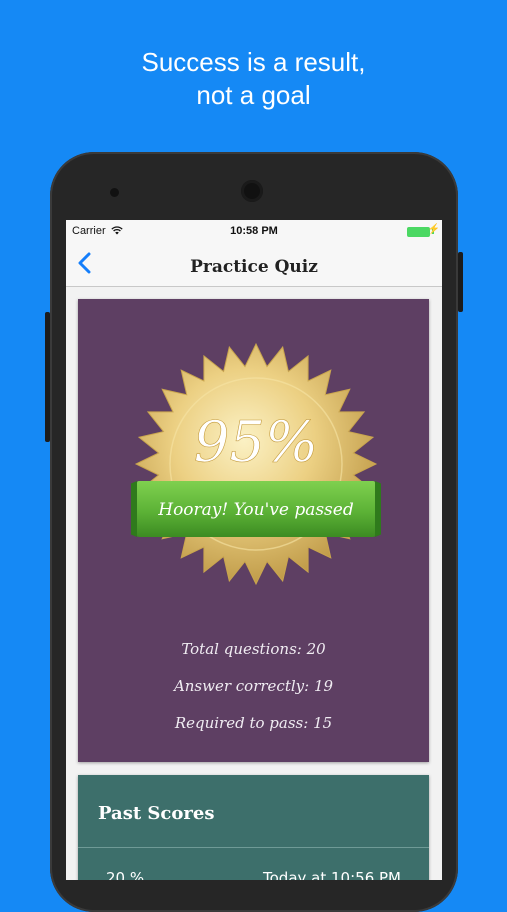  Describe the element at coordinates (253, 649) in the screenshot. I see `total-questions: Total questions: 20` at that location.